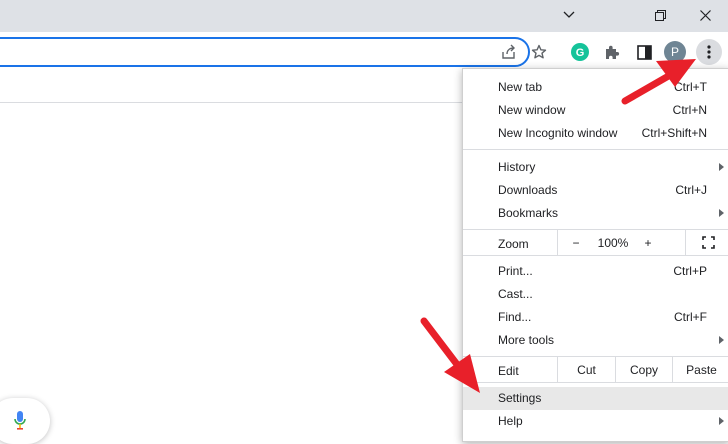 The width and height of the screenshot is (728, 444). I want to click on menu-item-edit: Edit Cut Copy Paste, so click(595, 369).